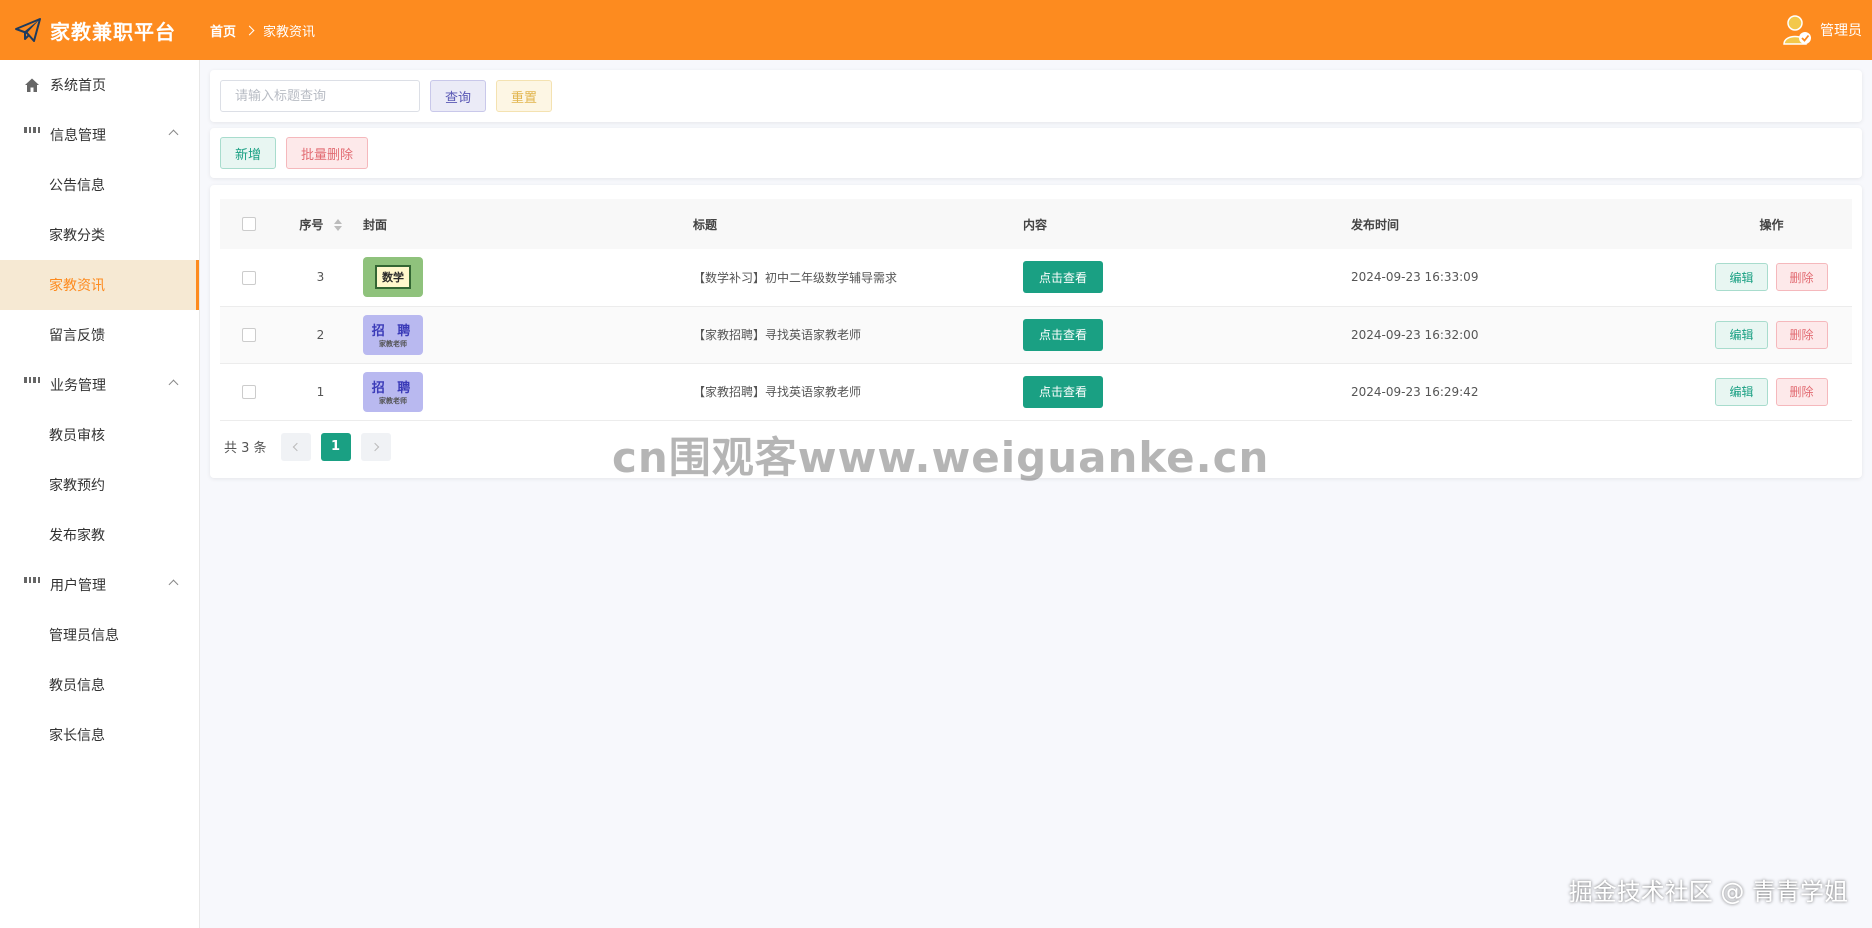 The image size is (1872, 928). Describe the element at coordinates (1415, 277) in the screenshot. I see `row-time: 2024-09-23 16:33:09` at that location.